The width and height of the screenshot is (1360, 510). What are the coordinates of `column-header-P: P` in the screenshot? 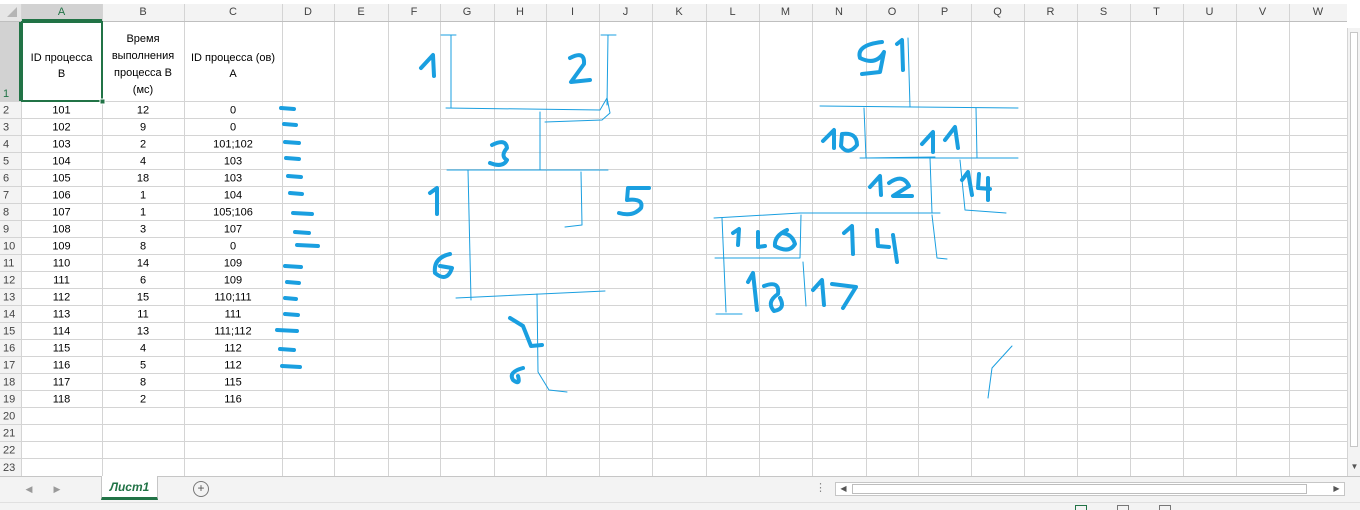 It's located at (944, 12).